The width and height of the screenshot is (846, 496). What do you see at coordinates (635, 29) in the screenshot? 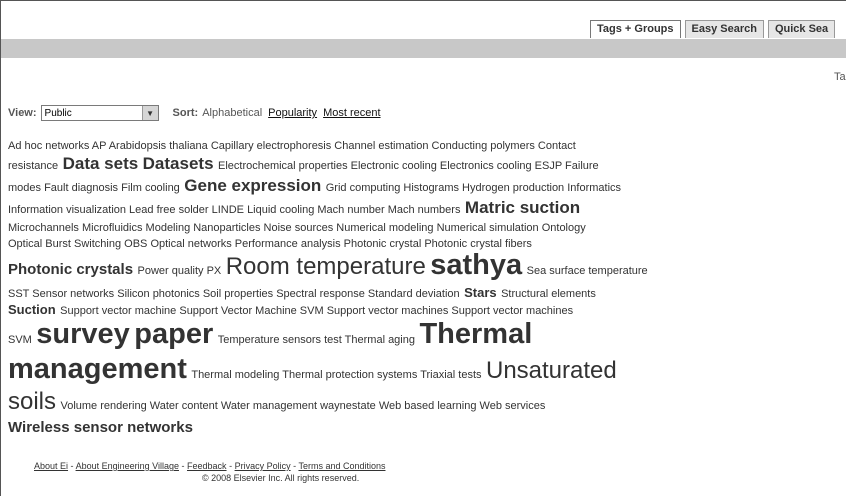
I see `tab-tags-groups: Tags + Groups` at bounding box center [635, 29].